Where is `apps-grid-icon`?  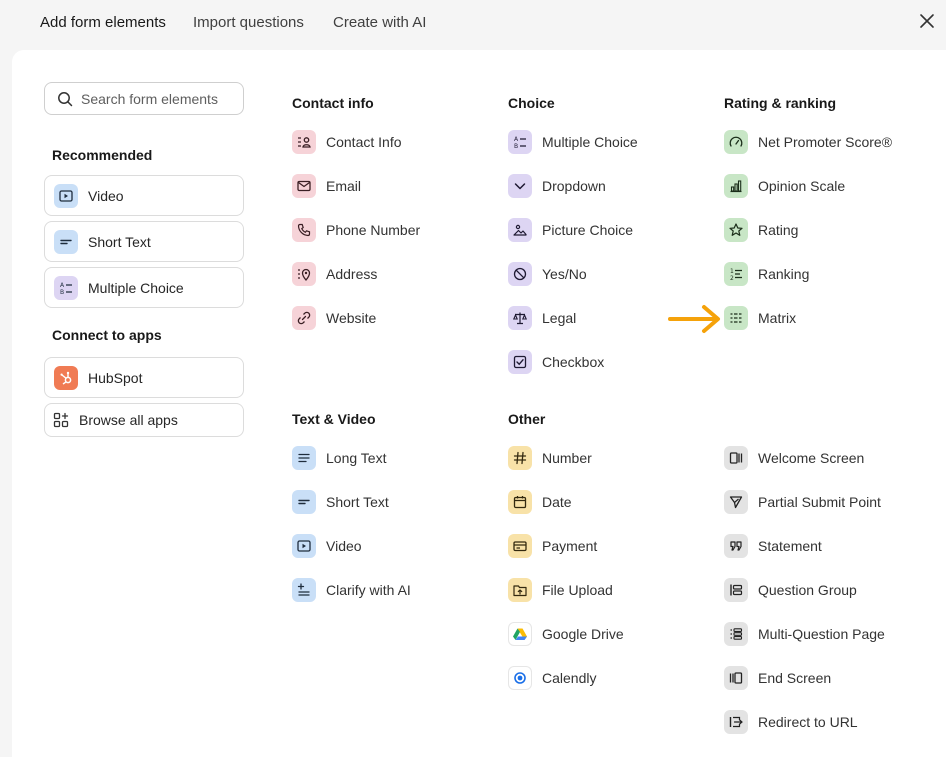
apps-grid-icon is located at coordinates (61, 420).